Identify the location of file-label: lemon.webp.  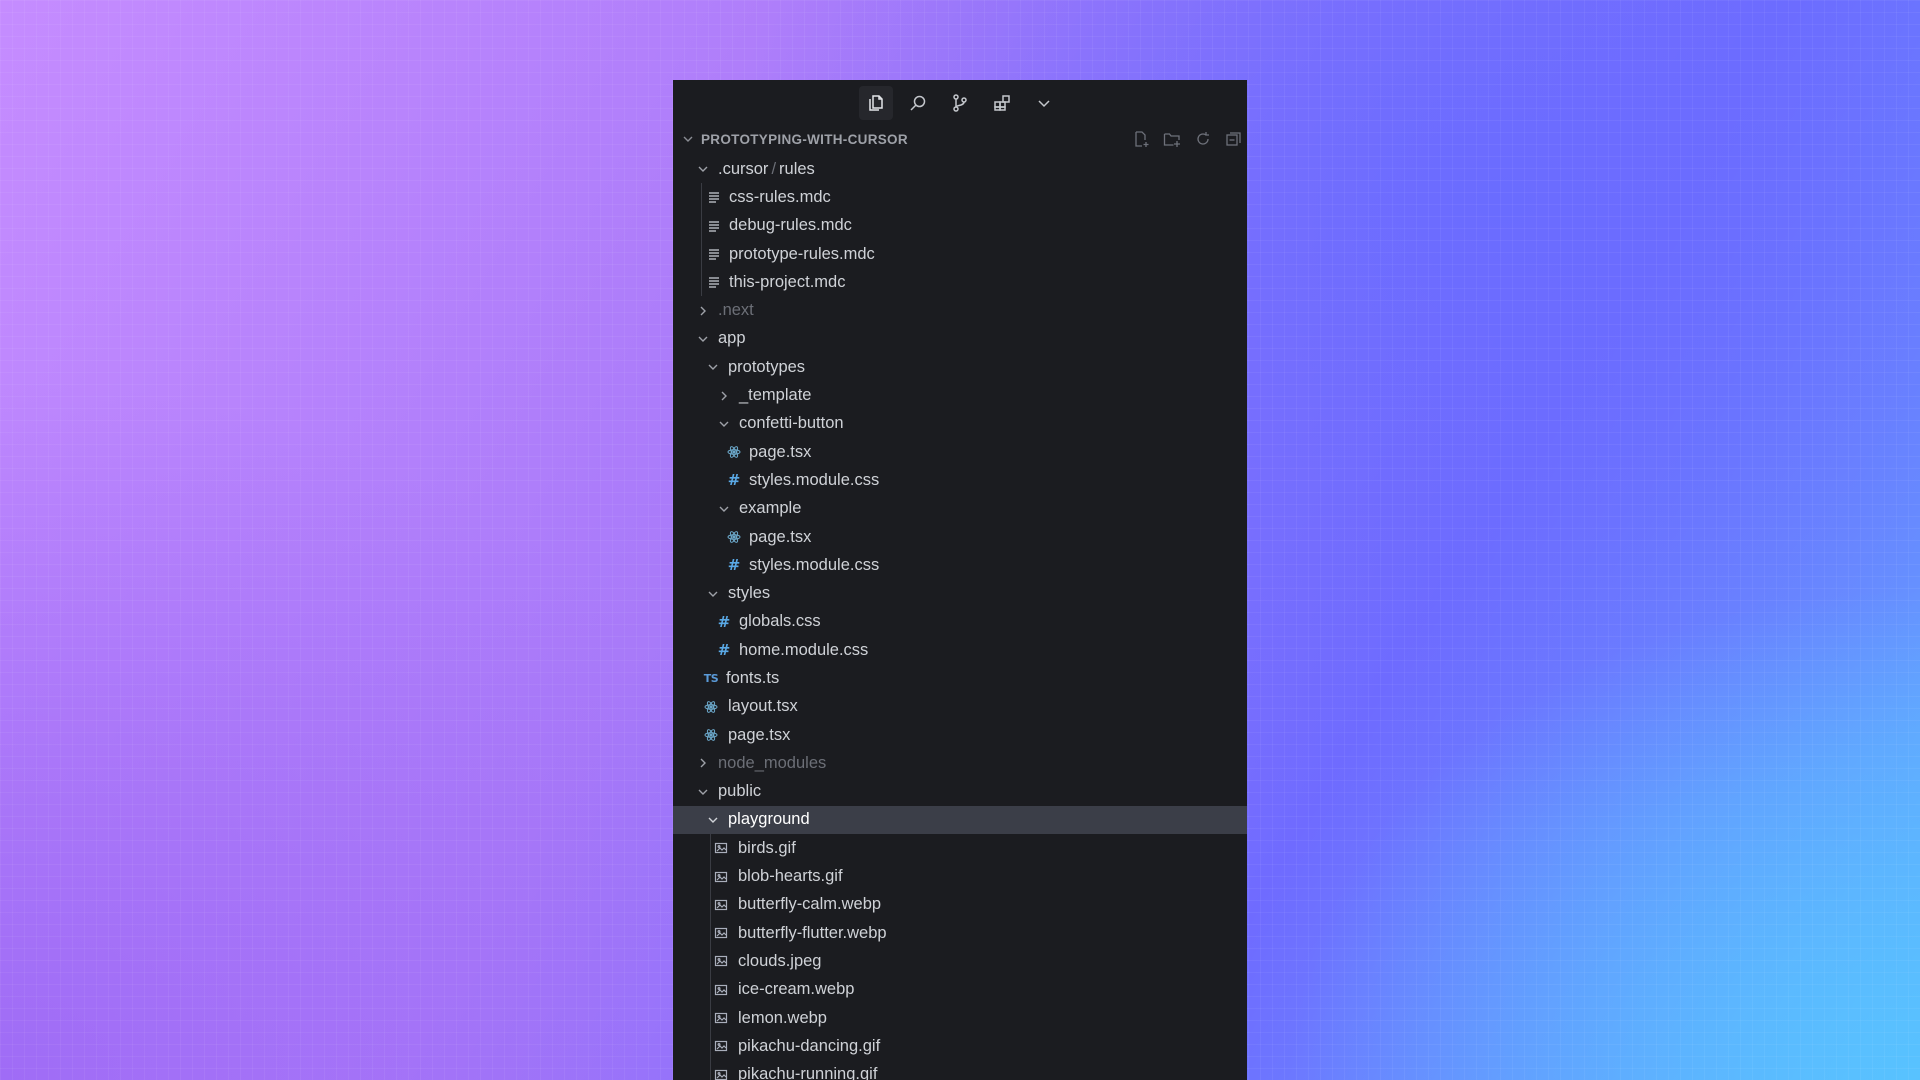
(782, 1017).